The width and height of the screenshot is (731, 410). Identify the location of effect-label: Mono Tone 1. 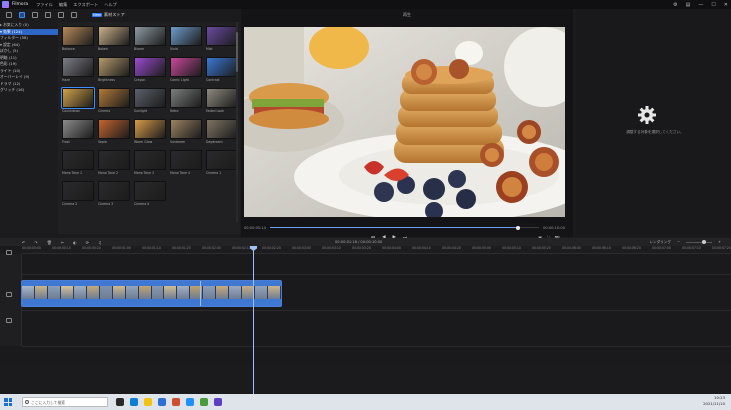
(72, 173).